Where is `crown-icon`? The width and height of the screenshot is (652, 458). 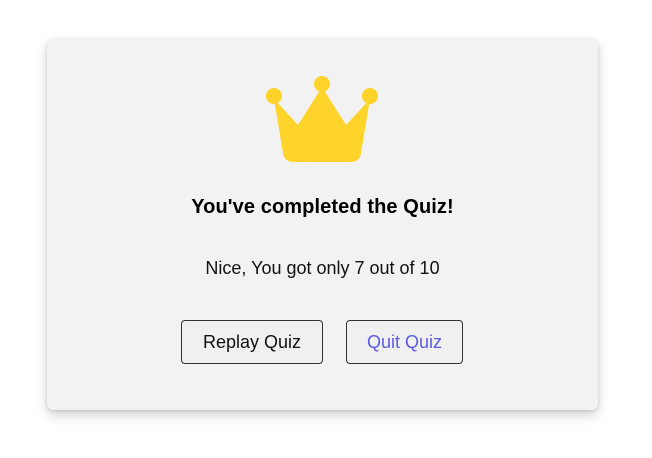 crown-icon is located at coordinates (322, 119).